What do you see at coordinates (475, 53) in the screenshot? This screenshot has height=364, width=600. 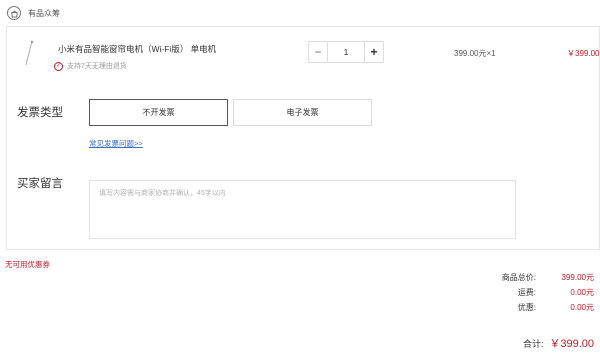 I see `unit-price: 399.00元×1` at bounding box center [475, 53].